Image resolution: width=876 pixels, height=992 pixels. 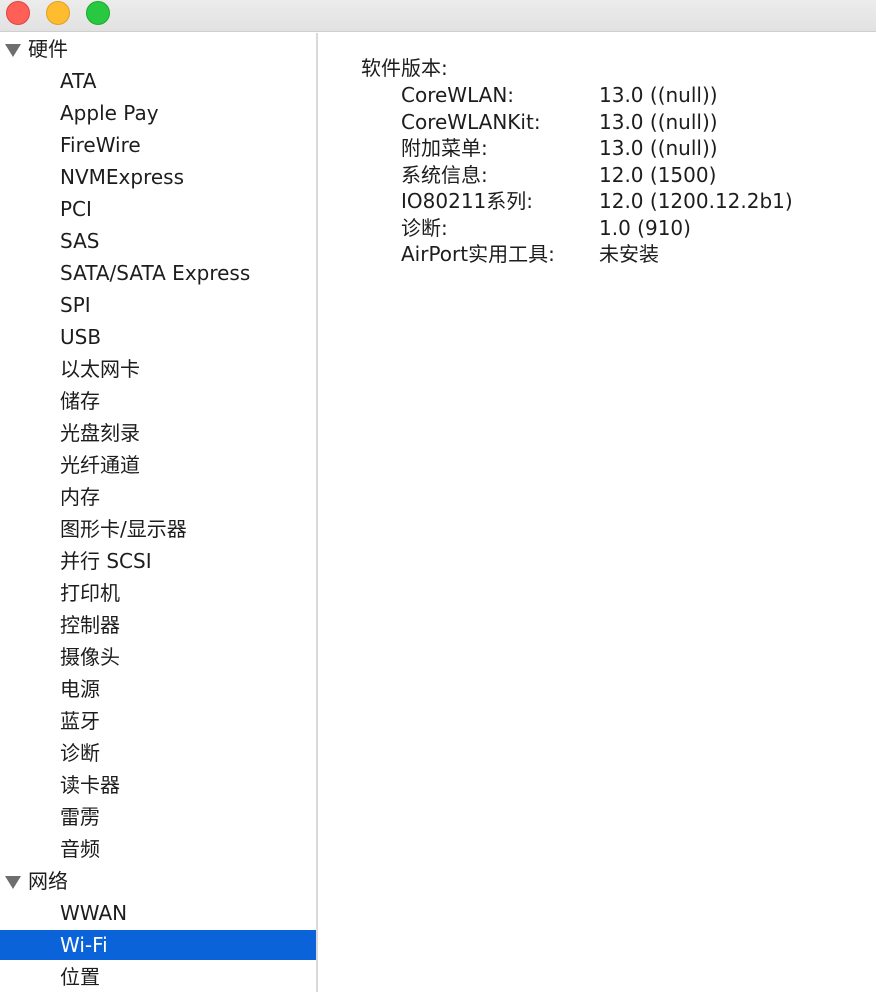 I want to click on sidebar-item: 以太网卡, so click(x=158, y=369).